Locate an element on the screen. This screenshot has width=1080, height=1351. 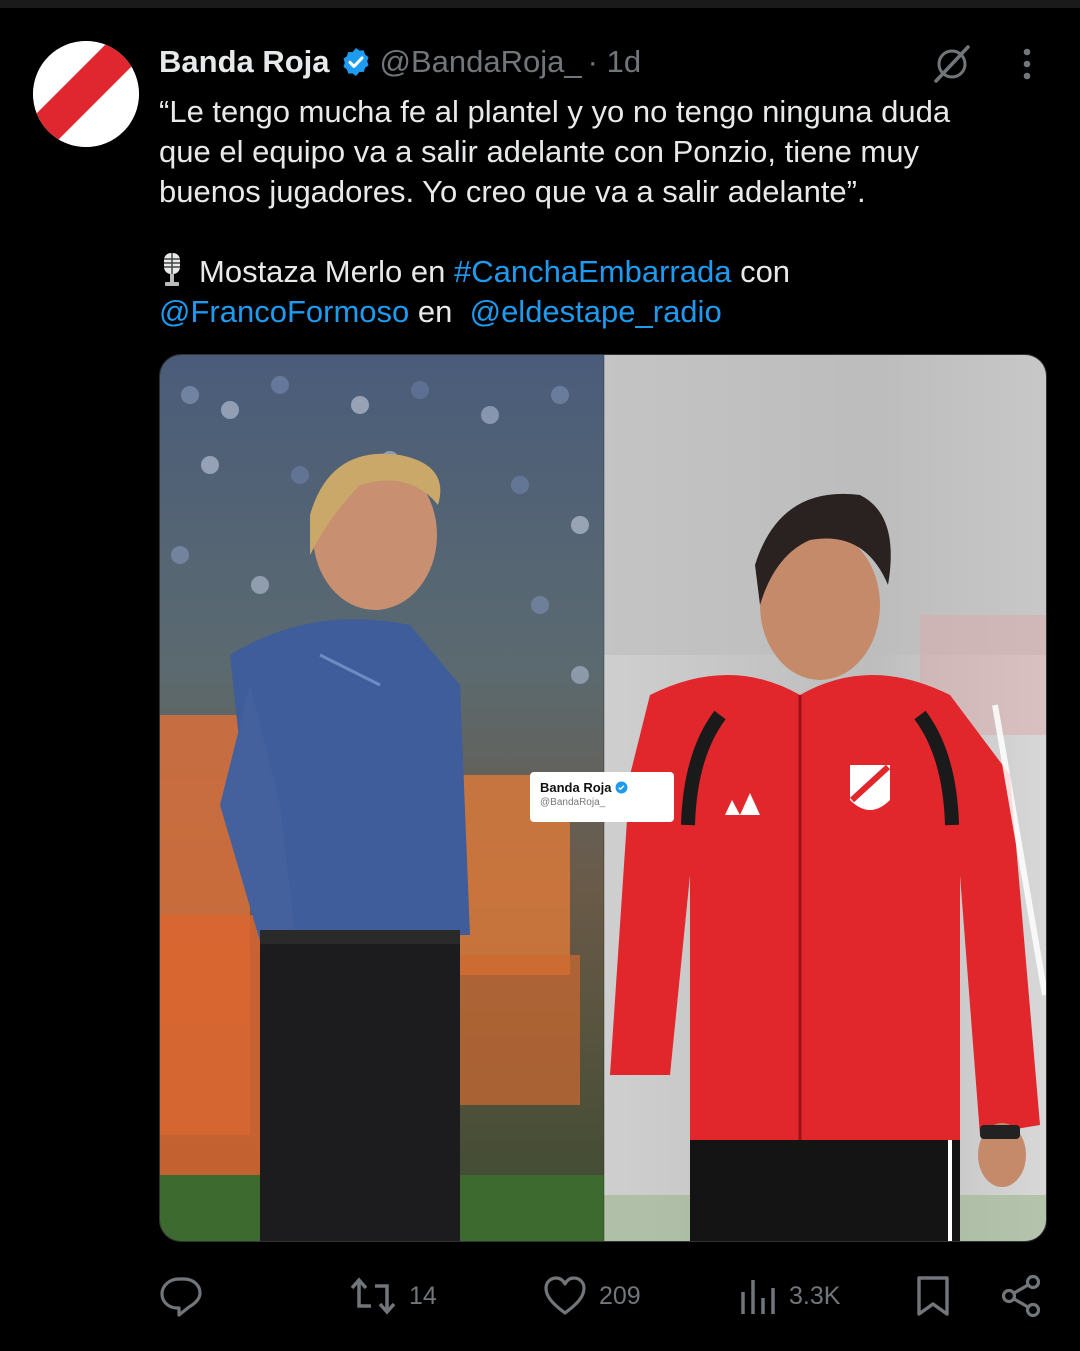
post-time: · 1d is located at coordinates (614, 62).